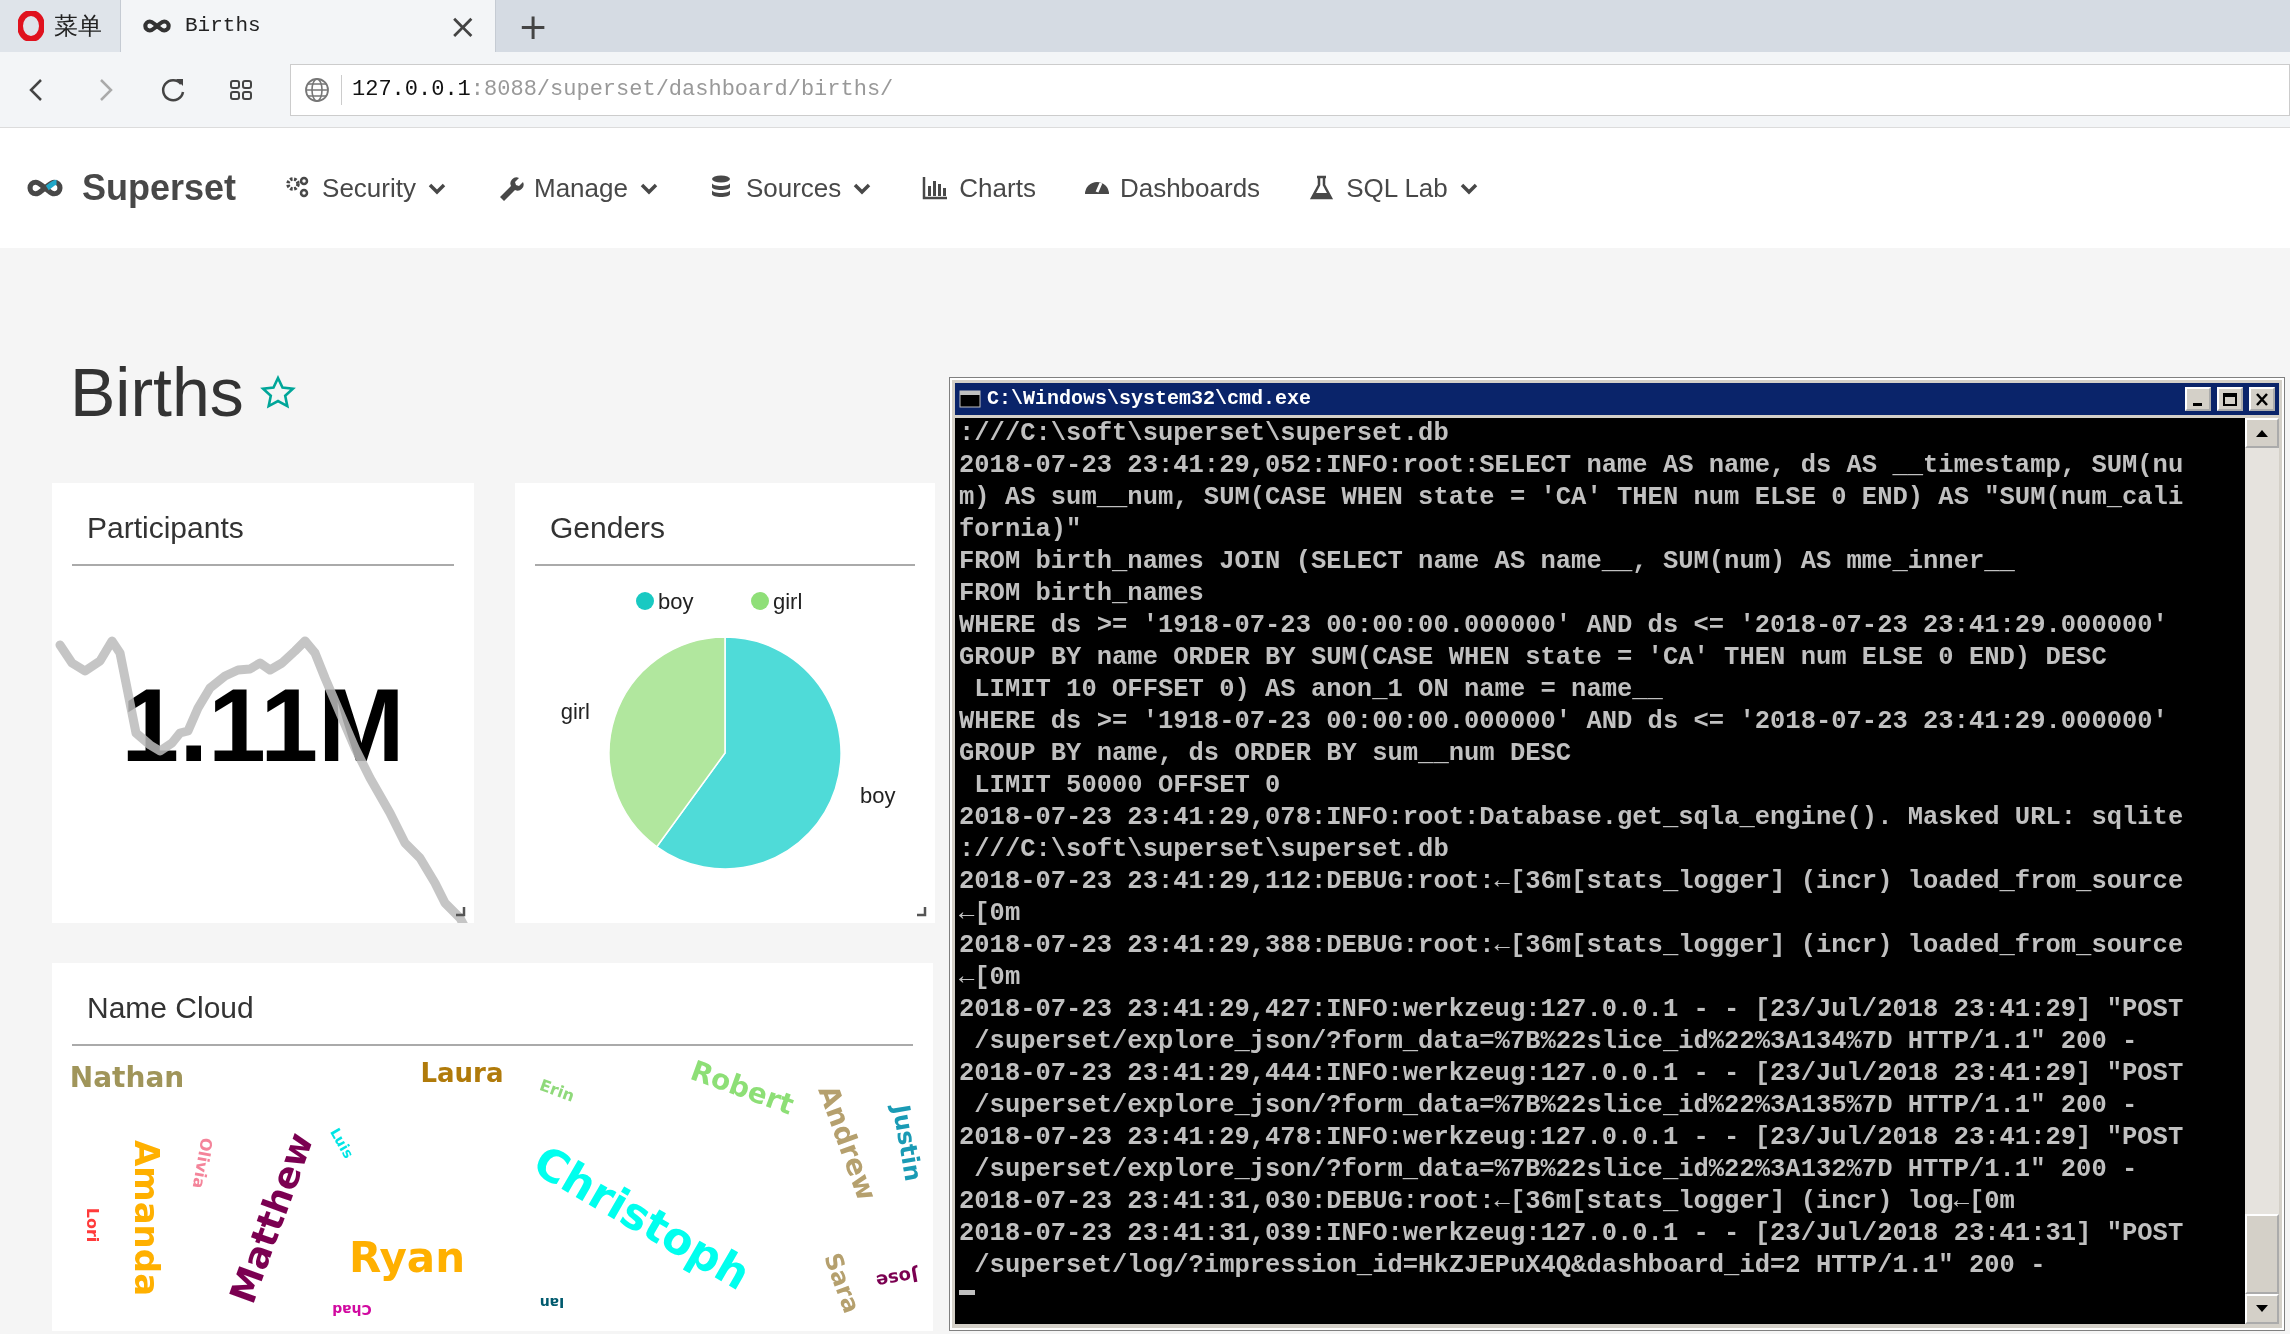 The width and height of the screenshot is (2290, 1334). I want to click on browser-tab: 菜单, so click(60, 26).